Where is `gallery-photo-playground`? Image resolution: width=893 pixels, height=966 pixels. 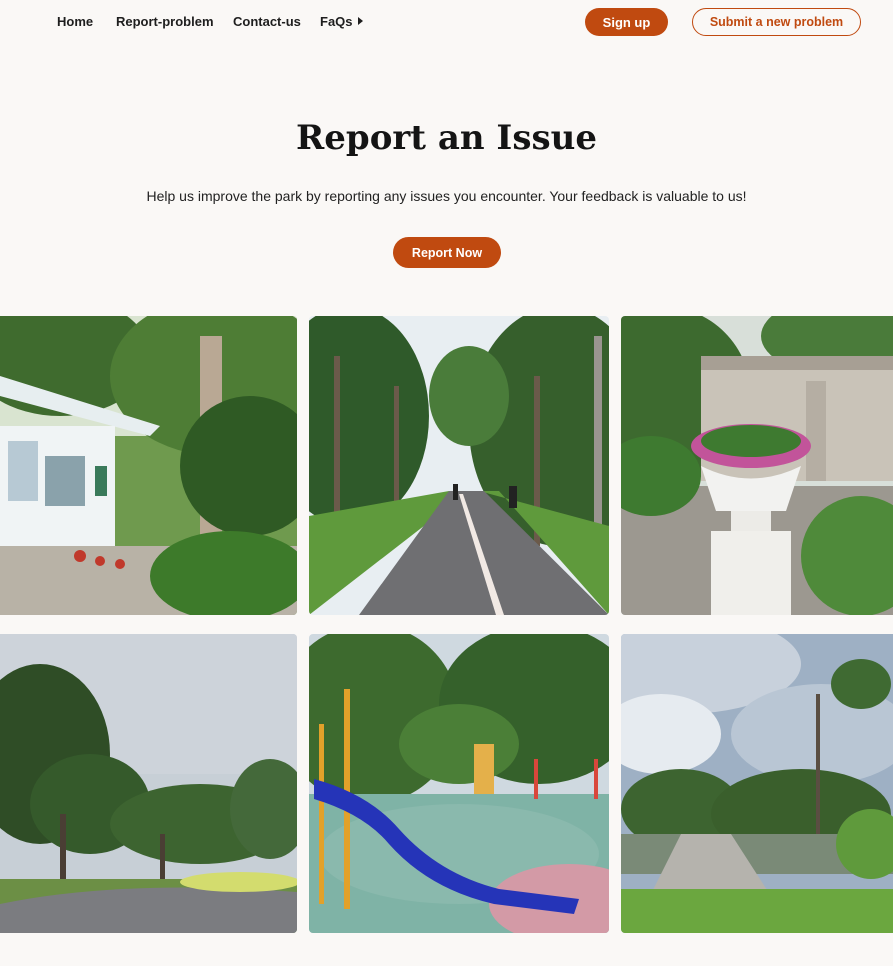
gallery-photo-playground is located at coordinates (459, 783).